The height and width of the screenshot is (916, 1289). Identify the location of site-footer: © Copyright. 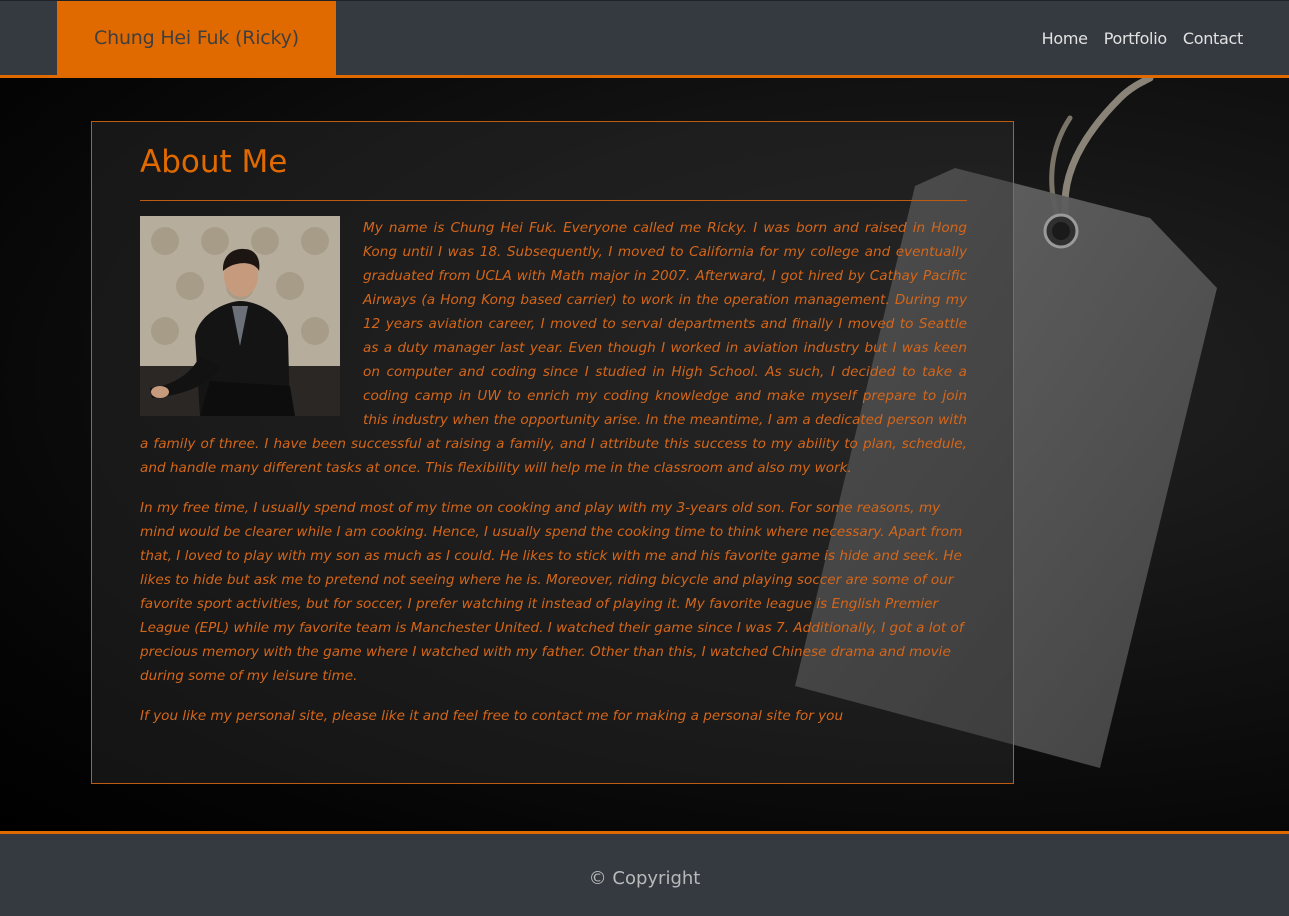
(644, 873).